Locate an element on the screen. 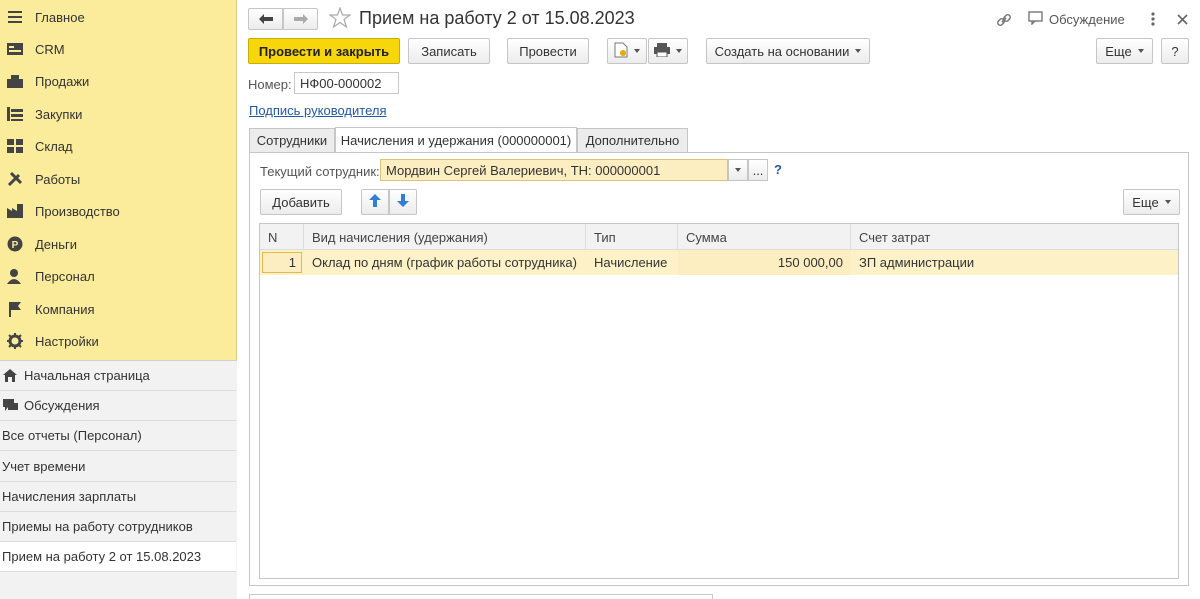 The width and height of the screenshot is (1200, 599). forward-button is located at coordinates (300, 19).